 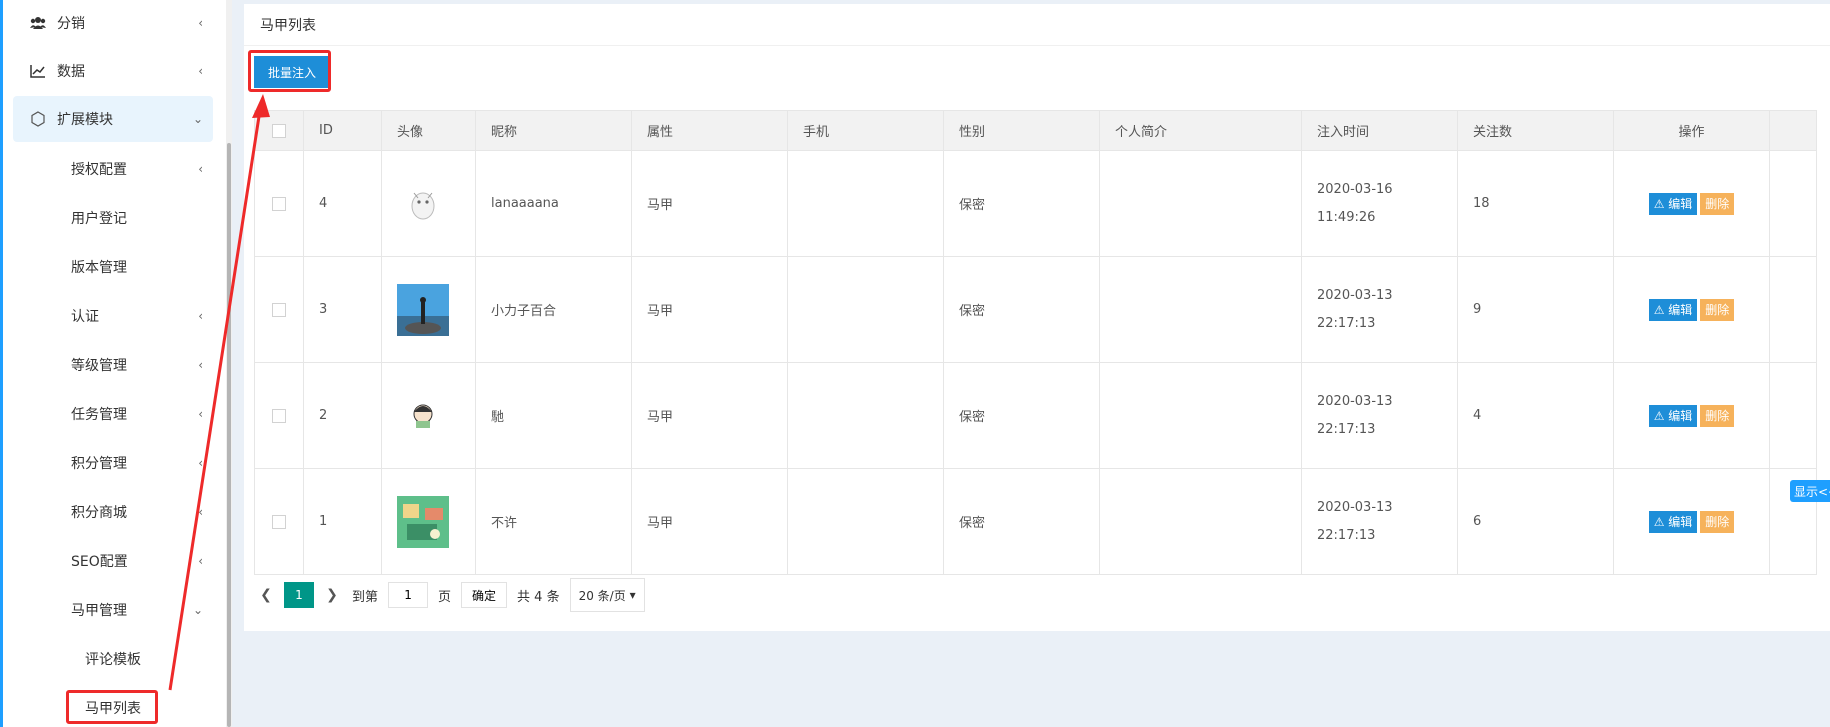 I want to click on annotation-arrow-head, so click(x=261, y=106).